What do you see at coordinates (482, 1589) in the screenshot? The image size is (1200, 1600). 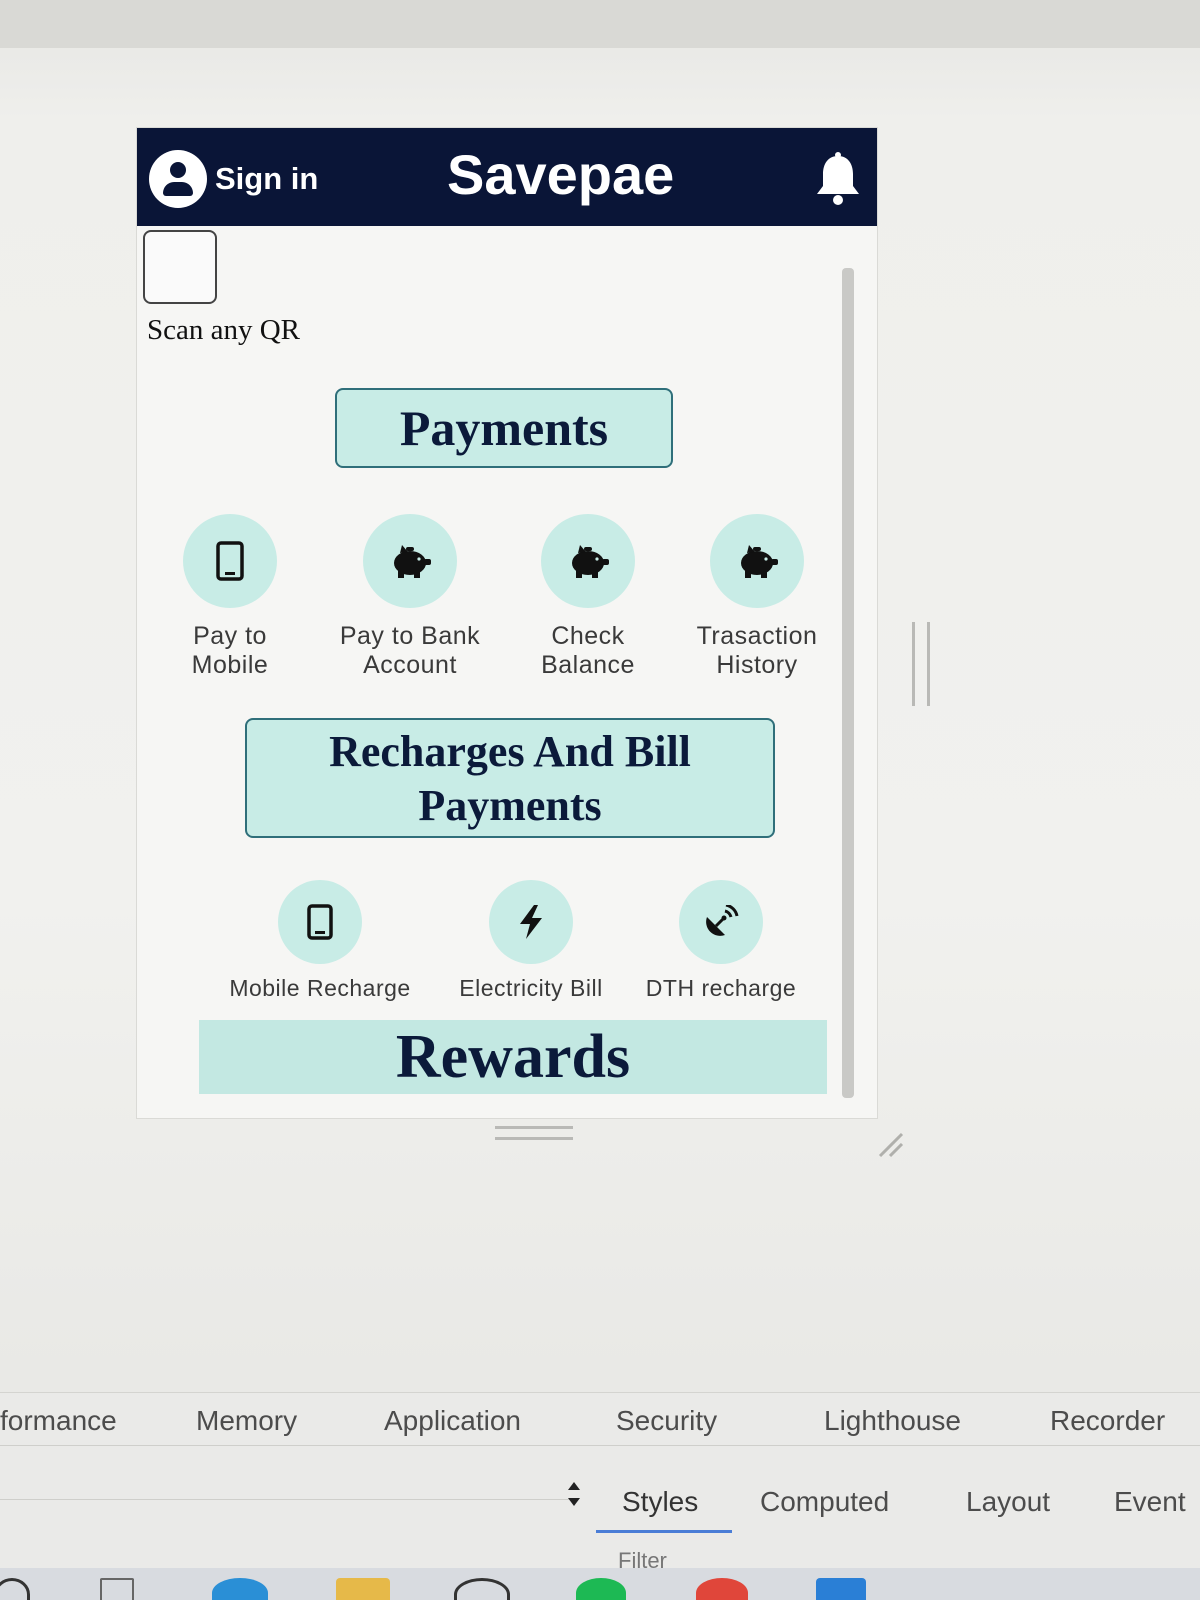 I see `dell-icon` at bounding box center [482, 1589].